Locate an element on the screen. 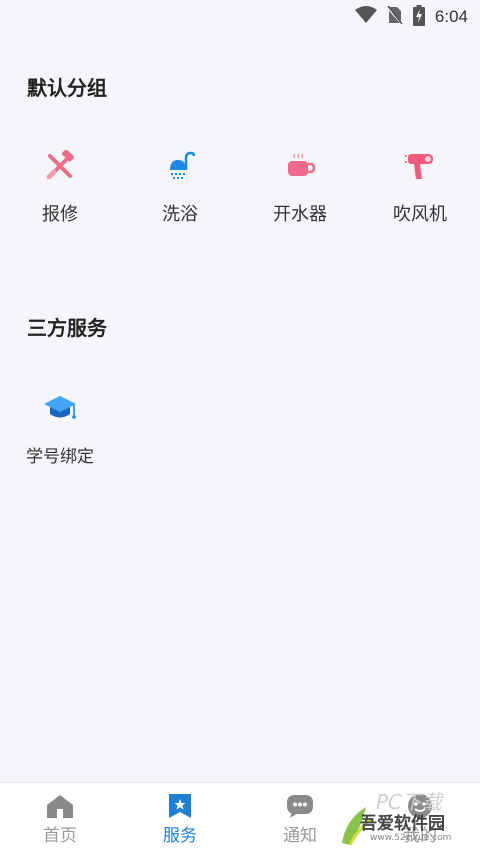 The width and height of the screenshot is (480, 853). shower-icon is located at coordinates (180, 166).